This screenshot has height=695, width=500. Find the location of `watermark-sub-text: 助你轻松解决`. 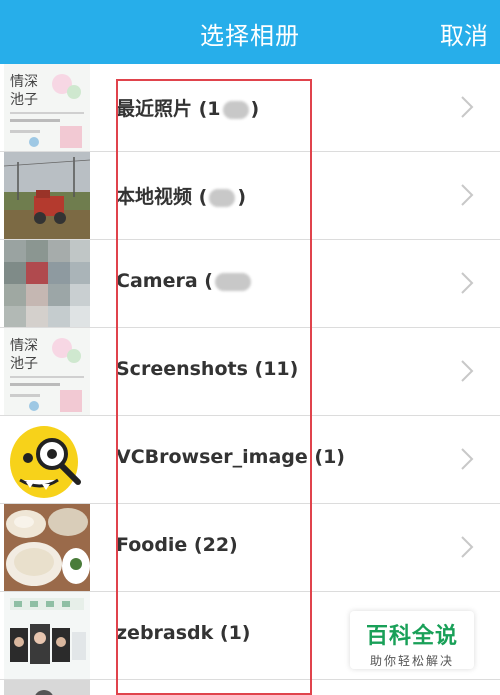

watermark-sub-text: 助你轻松解决 is located at coordinates (411, 661).